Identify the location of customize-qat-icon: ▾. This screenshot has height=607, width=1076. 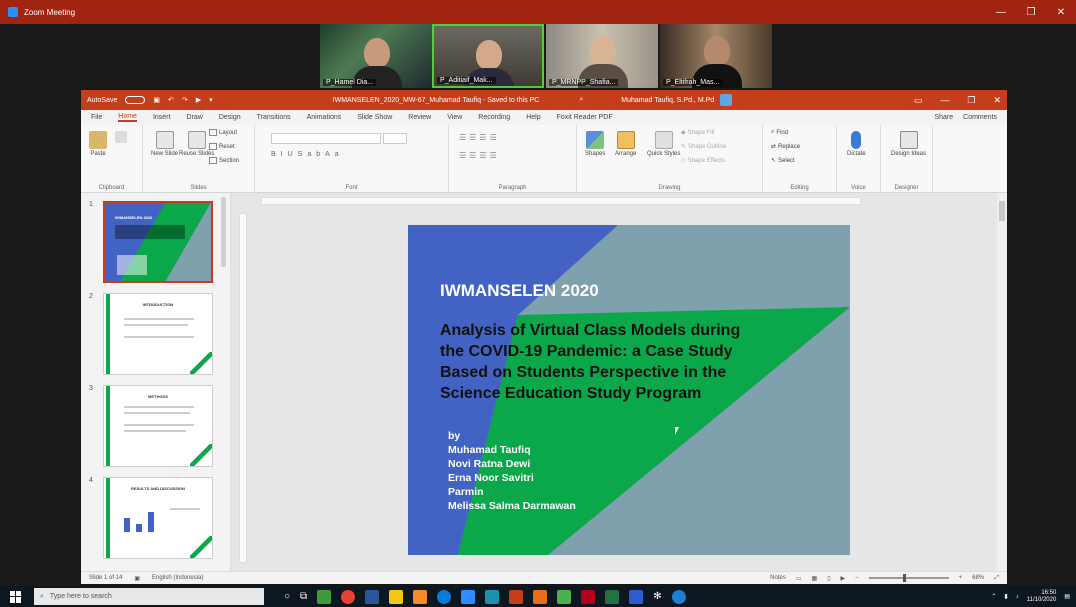
(211, 100).